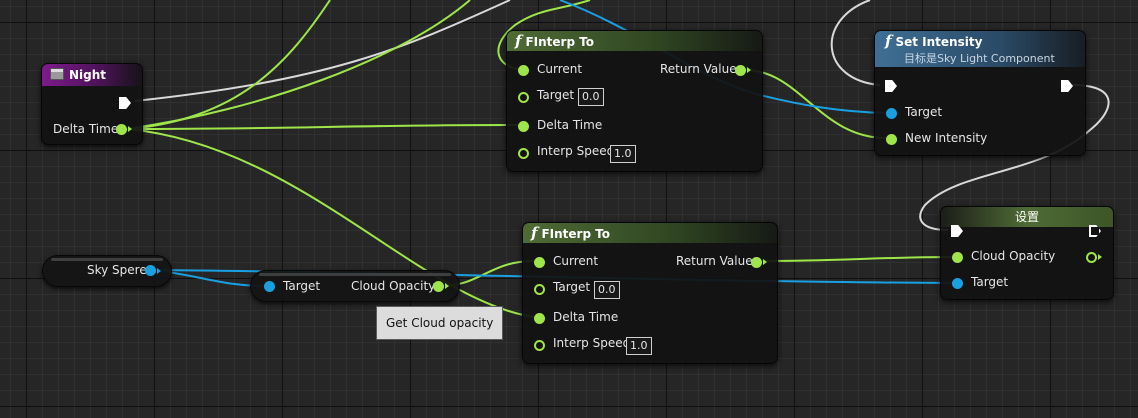  I want to click on finterp-bottom-return-pin, so click(756, 262).